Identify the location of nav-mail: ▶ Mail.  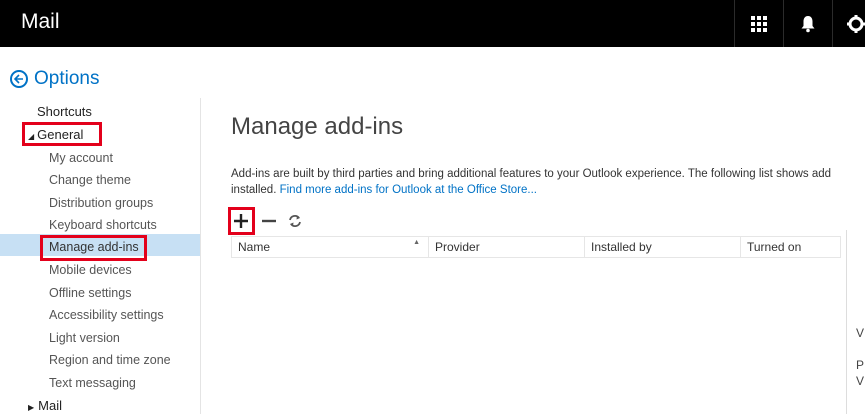
(45, 405).